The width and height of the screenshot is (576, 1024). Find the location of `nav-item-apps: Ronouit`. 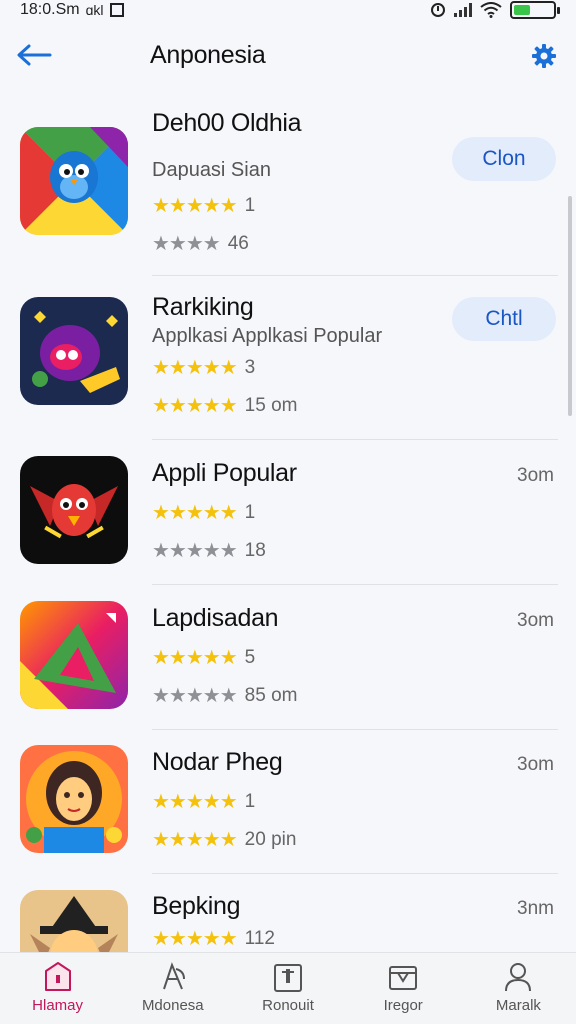

nav-item-apps: Ronouit is located at coordinates (287, 988).